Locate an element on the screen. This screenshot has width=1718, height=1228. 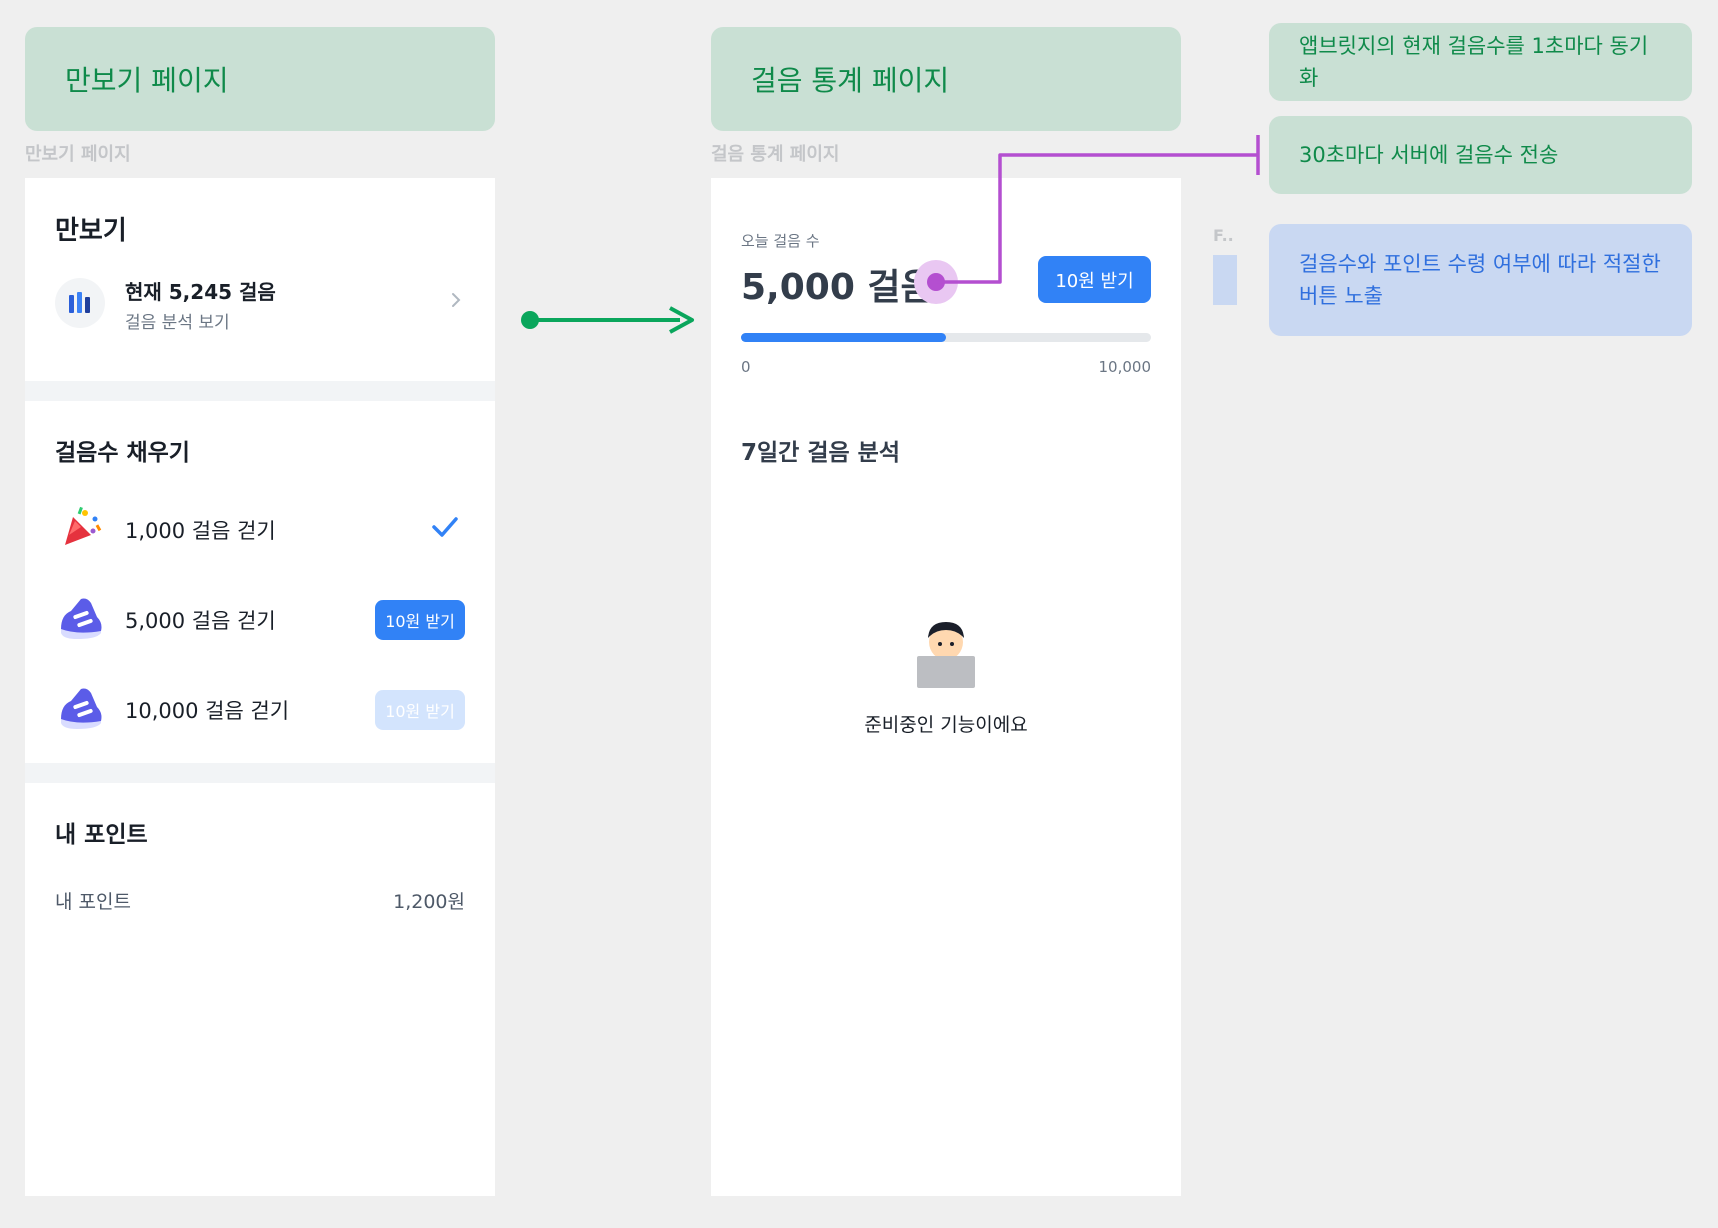
coming-soon-text: 준비중인 기능이에요 is located at coordinates (946, 725).